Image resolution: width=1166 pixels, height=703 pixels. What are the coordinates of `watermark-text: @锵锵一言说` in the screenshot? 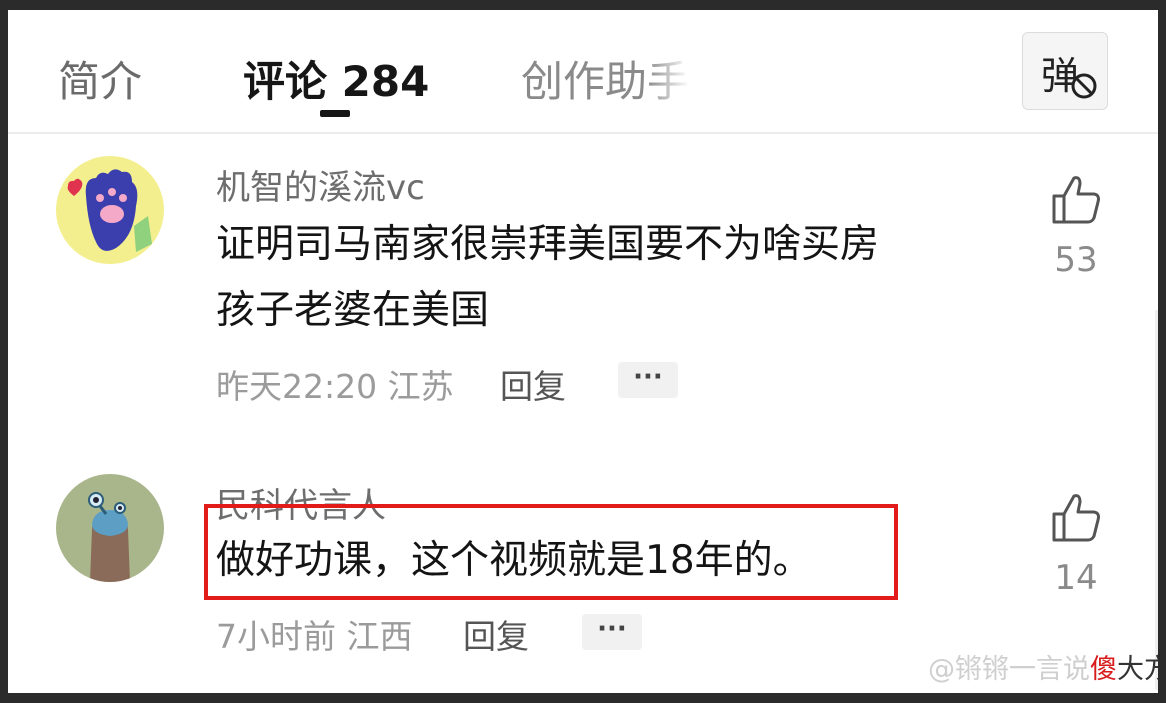 It's located at (1009, 669).